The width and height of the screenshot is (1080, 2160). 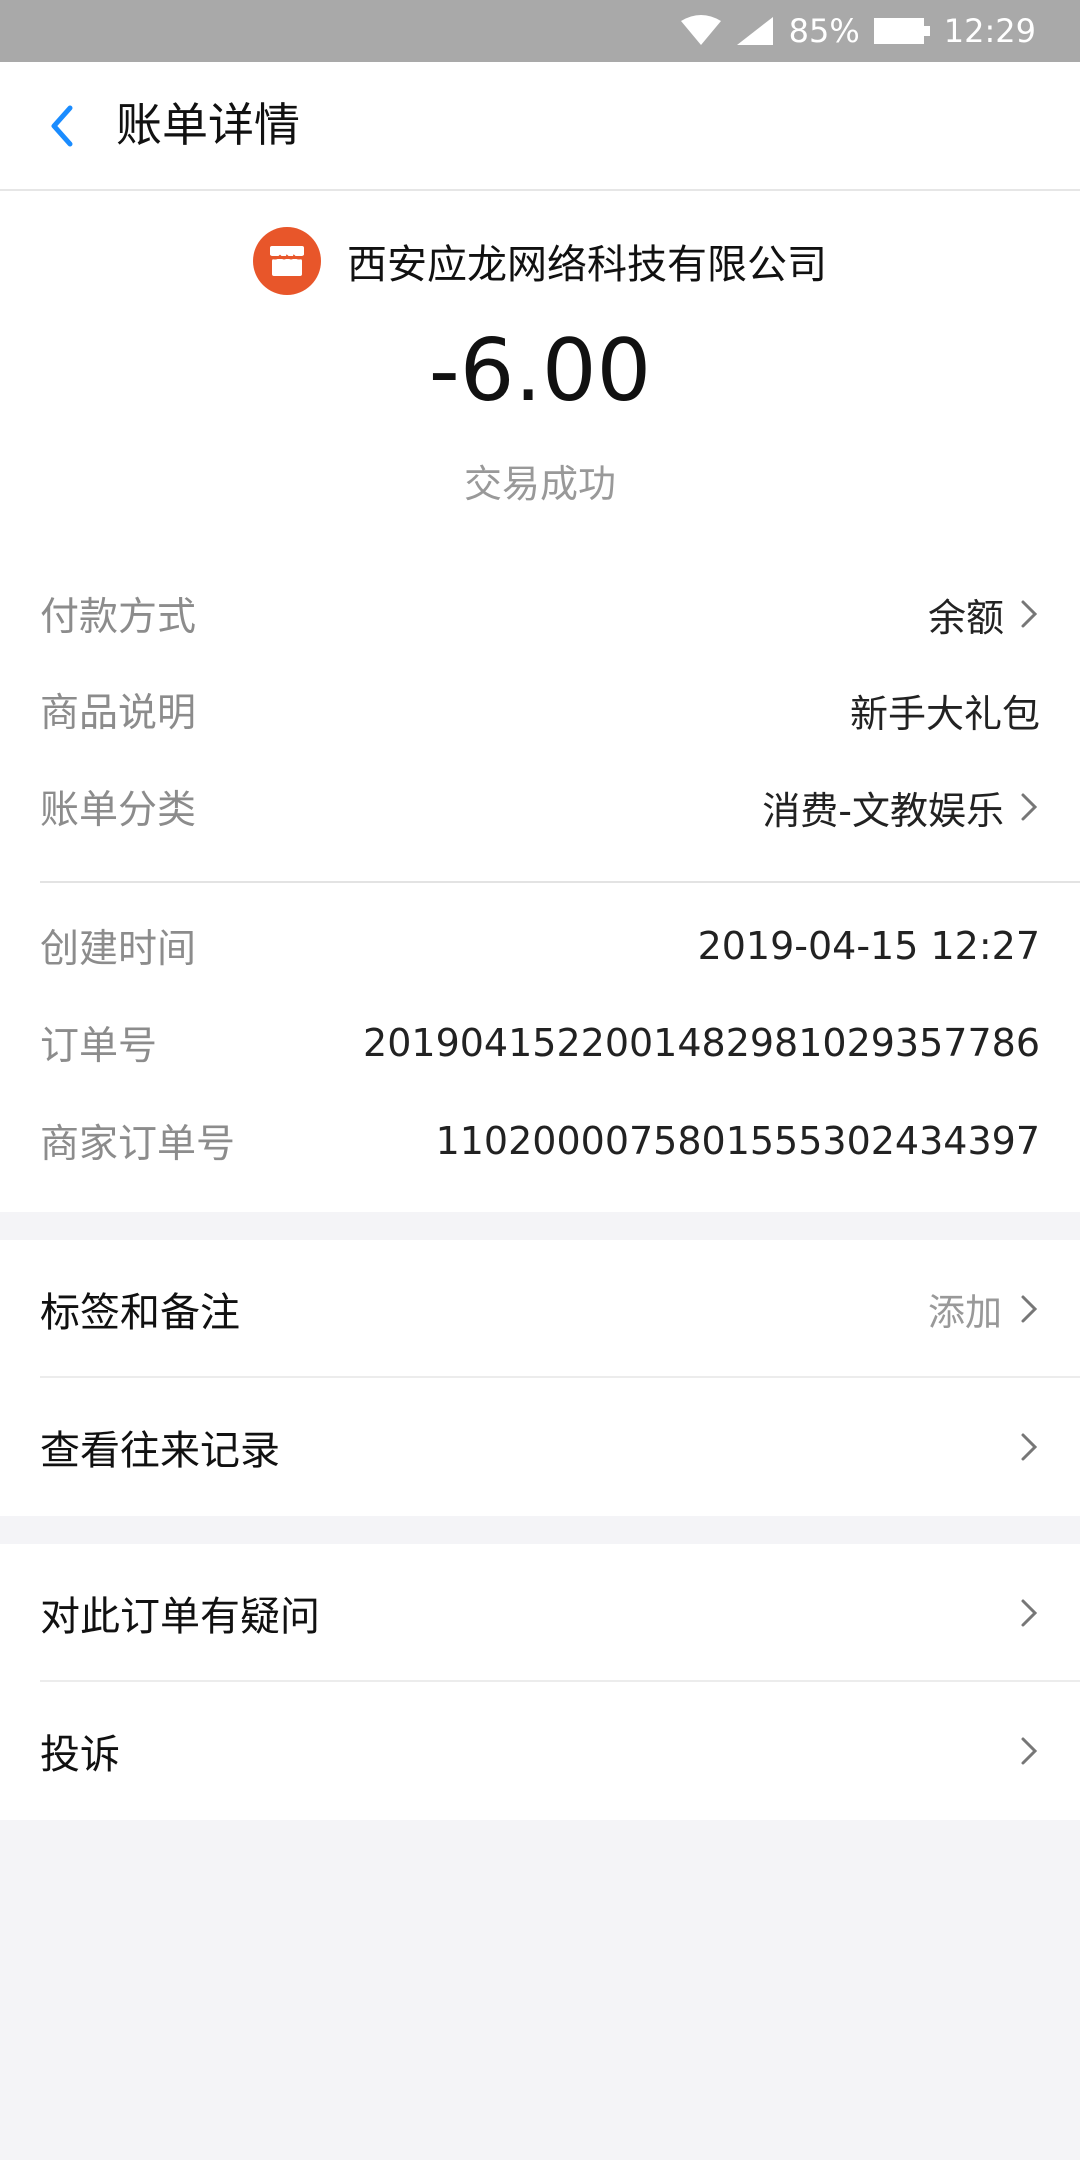 What do you see at coordinates (824, 31) in the screenshot?
I see `battery-percent: 85%` at bounding box center [824, 31].